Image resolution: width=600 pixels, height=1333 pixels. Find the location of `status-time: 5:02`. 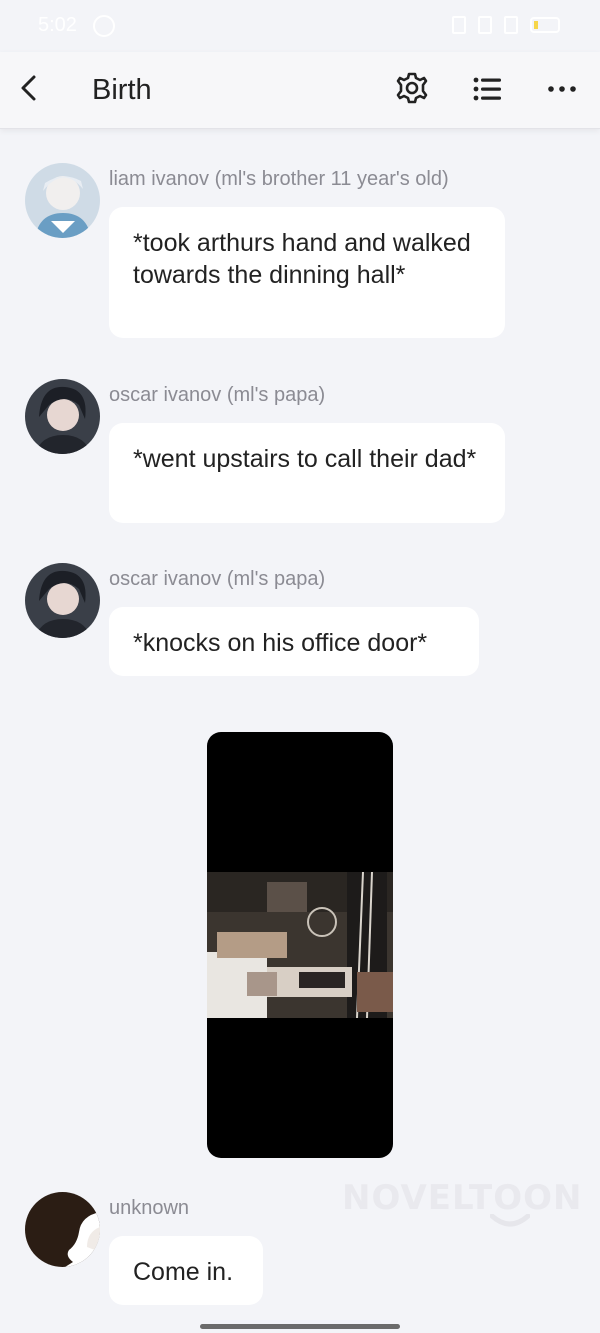

status-time: 5:02 is located at coordinates (57, 25).